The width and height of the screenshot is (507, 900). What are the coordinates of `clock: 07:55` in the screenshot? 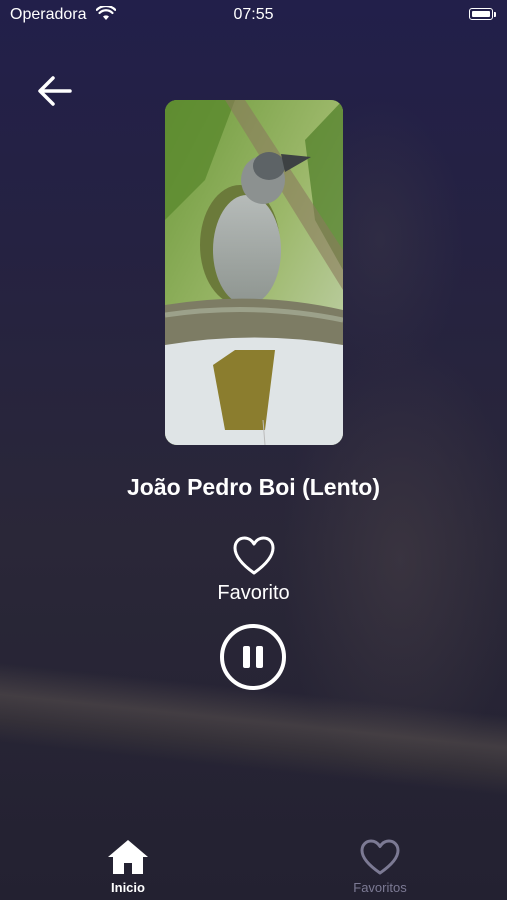 It's located at (253, 14).